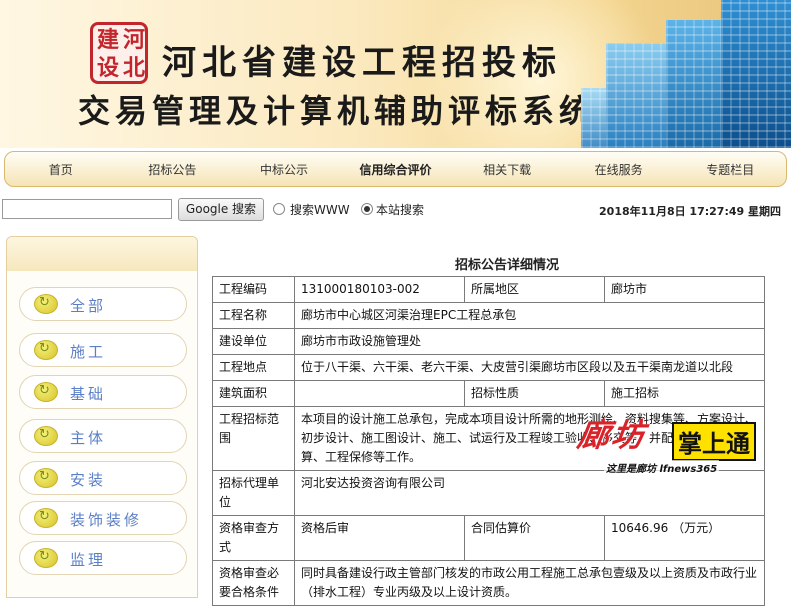  Describe the element at coordinates (400, 210) in the screenshot. I see `radio-search-site-label: 本站搜索` at that location.